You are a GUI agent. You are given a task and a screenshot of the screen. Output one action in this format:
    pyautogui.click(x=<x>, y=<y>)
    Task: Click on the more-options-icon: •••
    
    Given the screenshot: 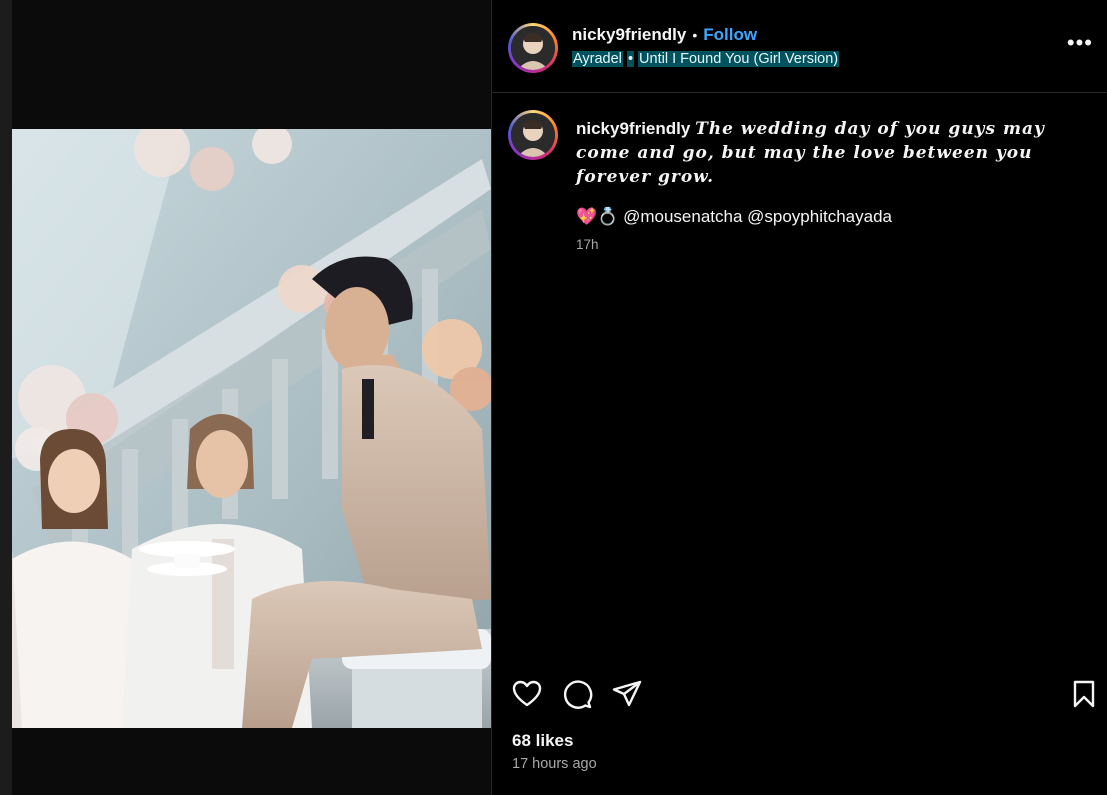 What is the action you would take?
    pyautogui.click(x=1080, y=43)
    